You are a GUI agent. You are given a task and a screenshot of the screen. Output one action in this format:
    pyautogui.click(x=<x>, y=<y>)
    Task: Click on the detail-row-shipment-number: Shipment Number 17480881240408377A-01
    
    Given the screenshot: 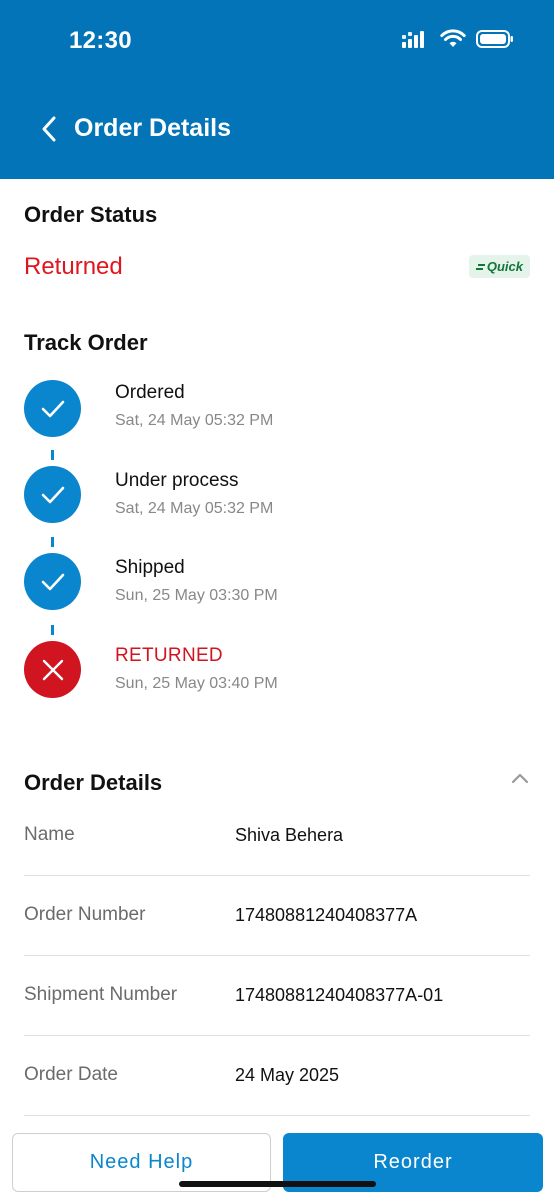 What is the action you would take?
    pyautogui.click(x=277, y=996)
    